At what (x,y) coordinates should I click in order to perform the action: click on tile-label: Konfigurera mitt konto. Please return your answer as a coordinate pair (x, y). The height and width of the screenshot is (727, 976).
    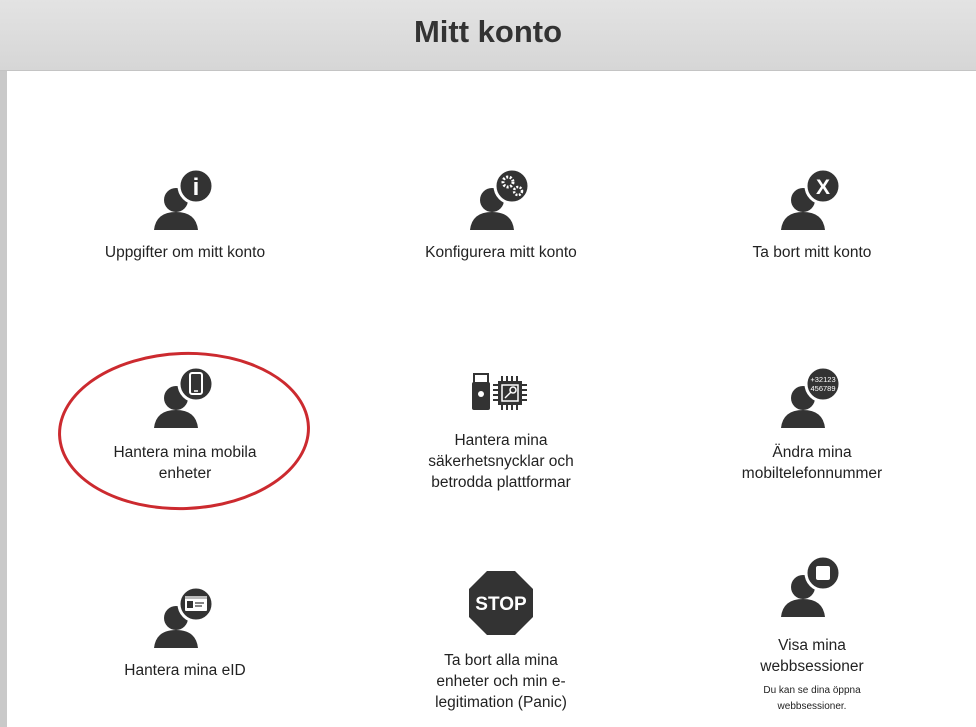
    Looking at the image, I should click on (501, 252).